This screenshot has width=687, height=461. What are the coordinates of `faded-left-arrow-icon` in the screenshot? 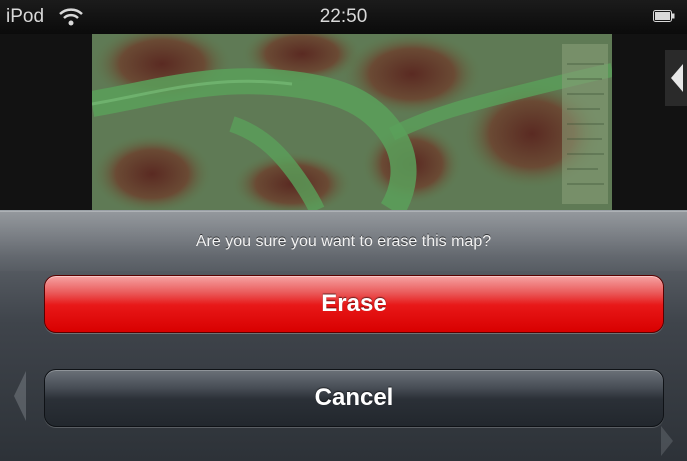 It's located at (20, 396).